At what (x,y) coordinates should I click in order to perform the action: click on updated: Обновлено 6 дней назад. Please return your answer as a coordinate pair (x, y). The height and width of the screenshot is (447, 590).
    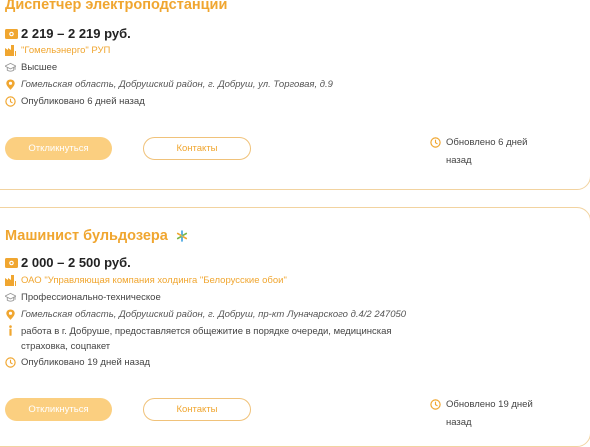
    Looking at the image, I should click on (490, 152).